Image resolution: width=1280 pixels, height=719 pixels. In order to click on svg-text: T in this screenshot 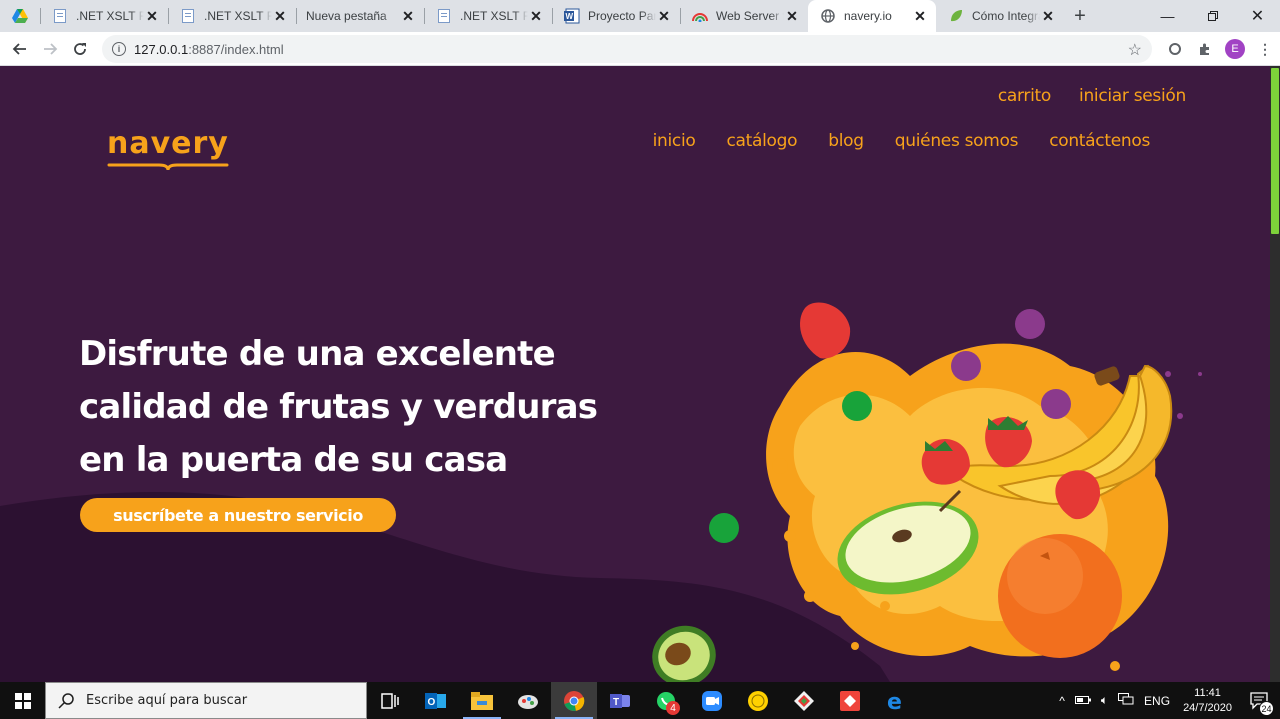, I will do `click(616, 702)`.